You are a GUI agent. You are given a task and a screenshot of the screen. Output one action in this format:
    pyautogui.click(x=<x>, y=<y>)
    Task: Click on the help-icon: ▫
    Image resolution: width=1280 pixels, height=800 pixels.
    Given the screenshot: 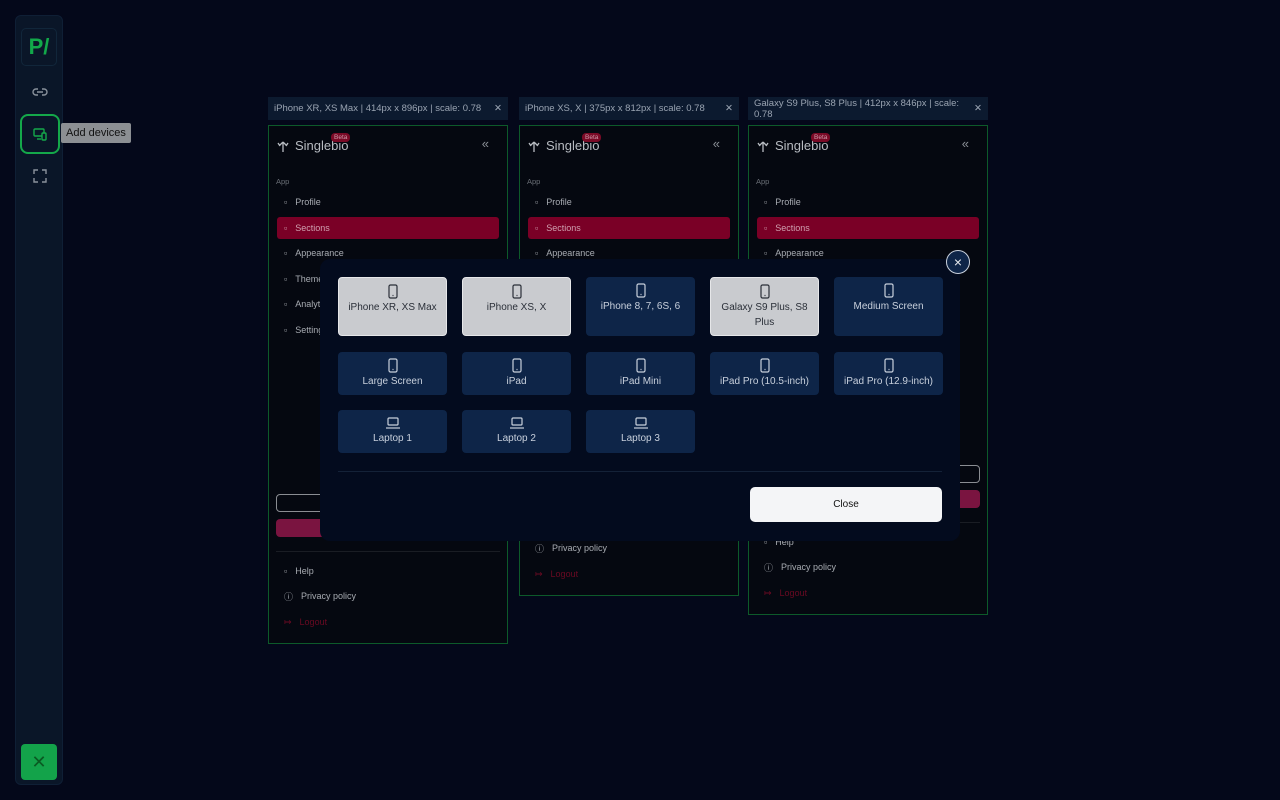 What is the action you would take?
    pyautogui.click(x=286, y=571)
    